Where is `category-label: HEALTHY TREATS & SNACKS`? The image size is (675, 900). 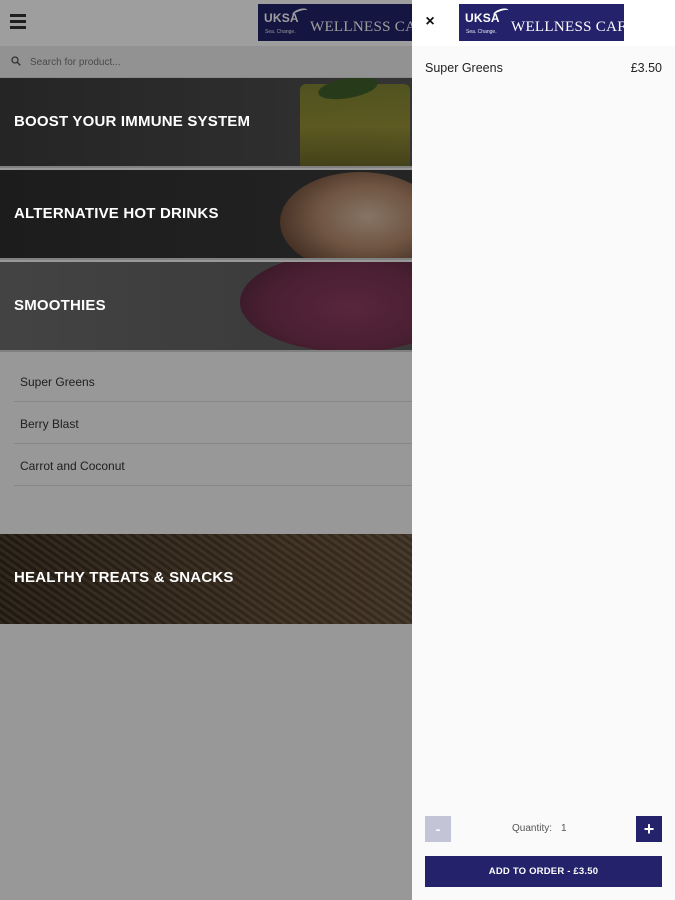 category-label: HEALTHY TREATS & SNACKS is located at coordinates (124, 577).